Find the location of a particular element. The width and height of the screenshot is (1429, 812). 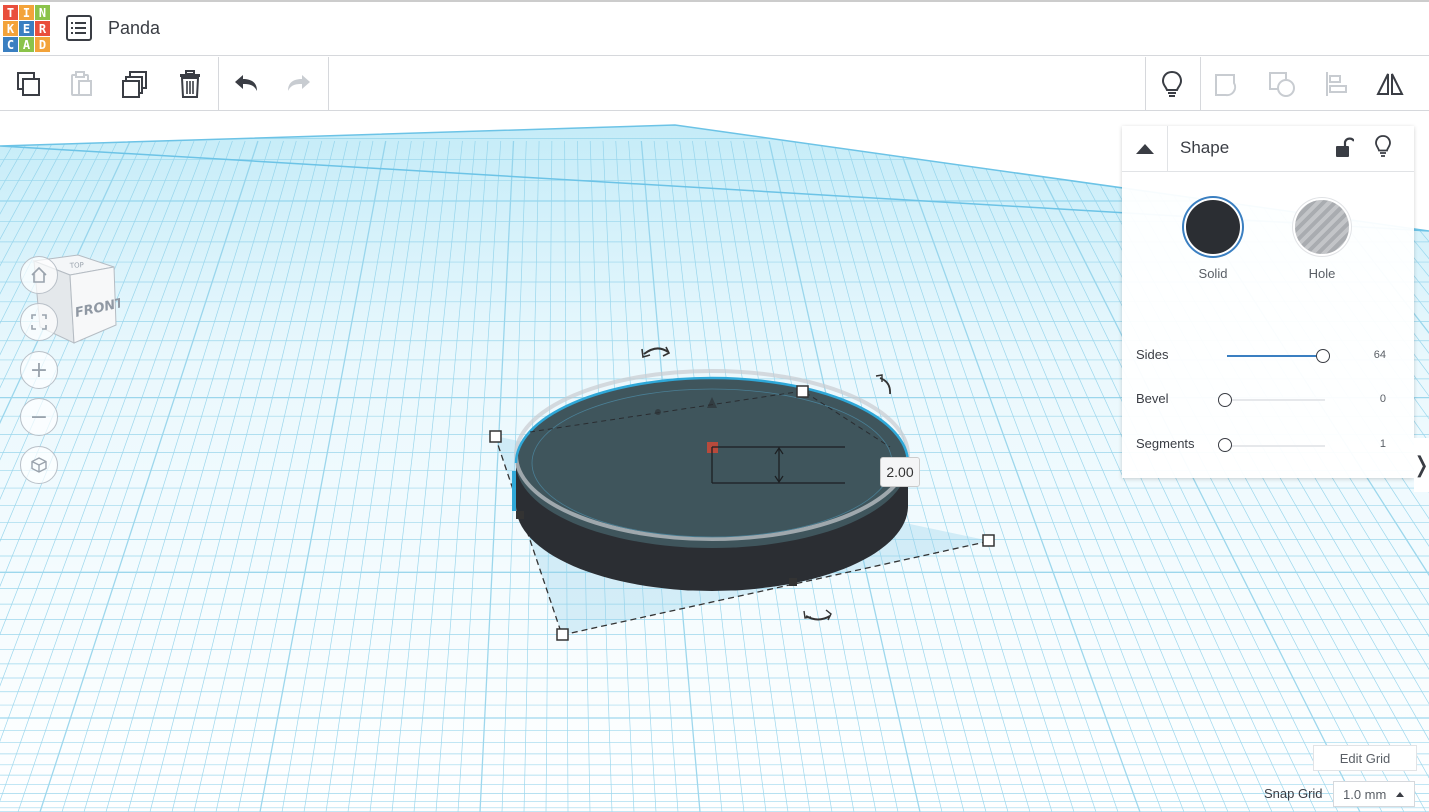

segments-value: 1 is located at coordinates (1366, 444).